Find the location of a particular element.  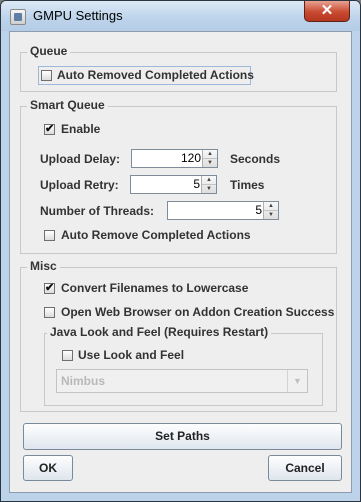

upload-retry-spinner: 5 ▲ ▼ is located at coordinates (173, 184).